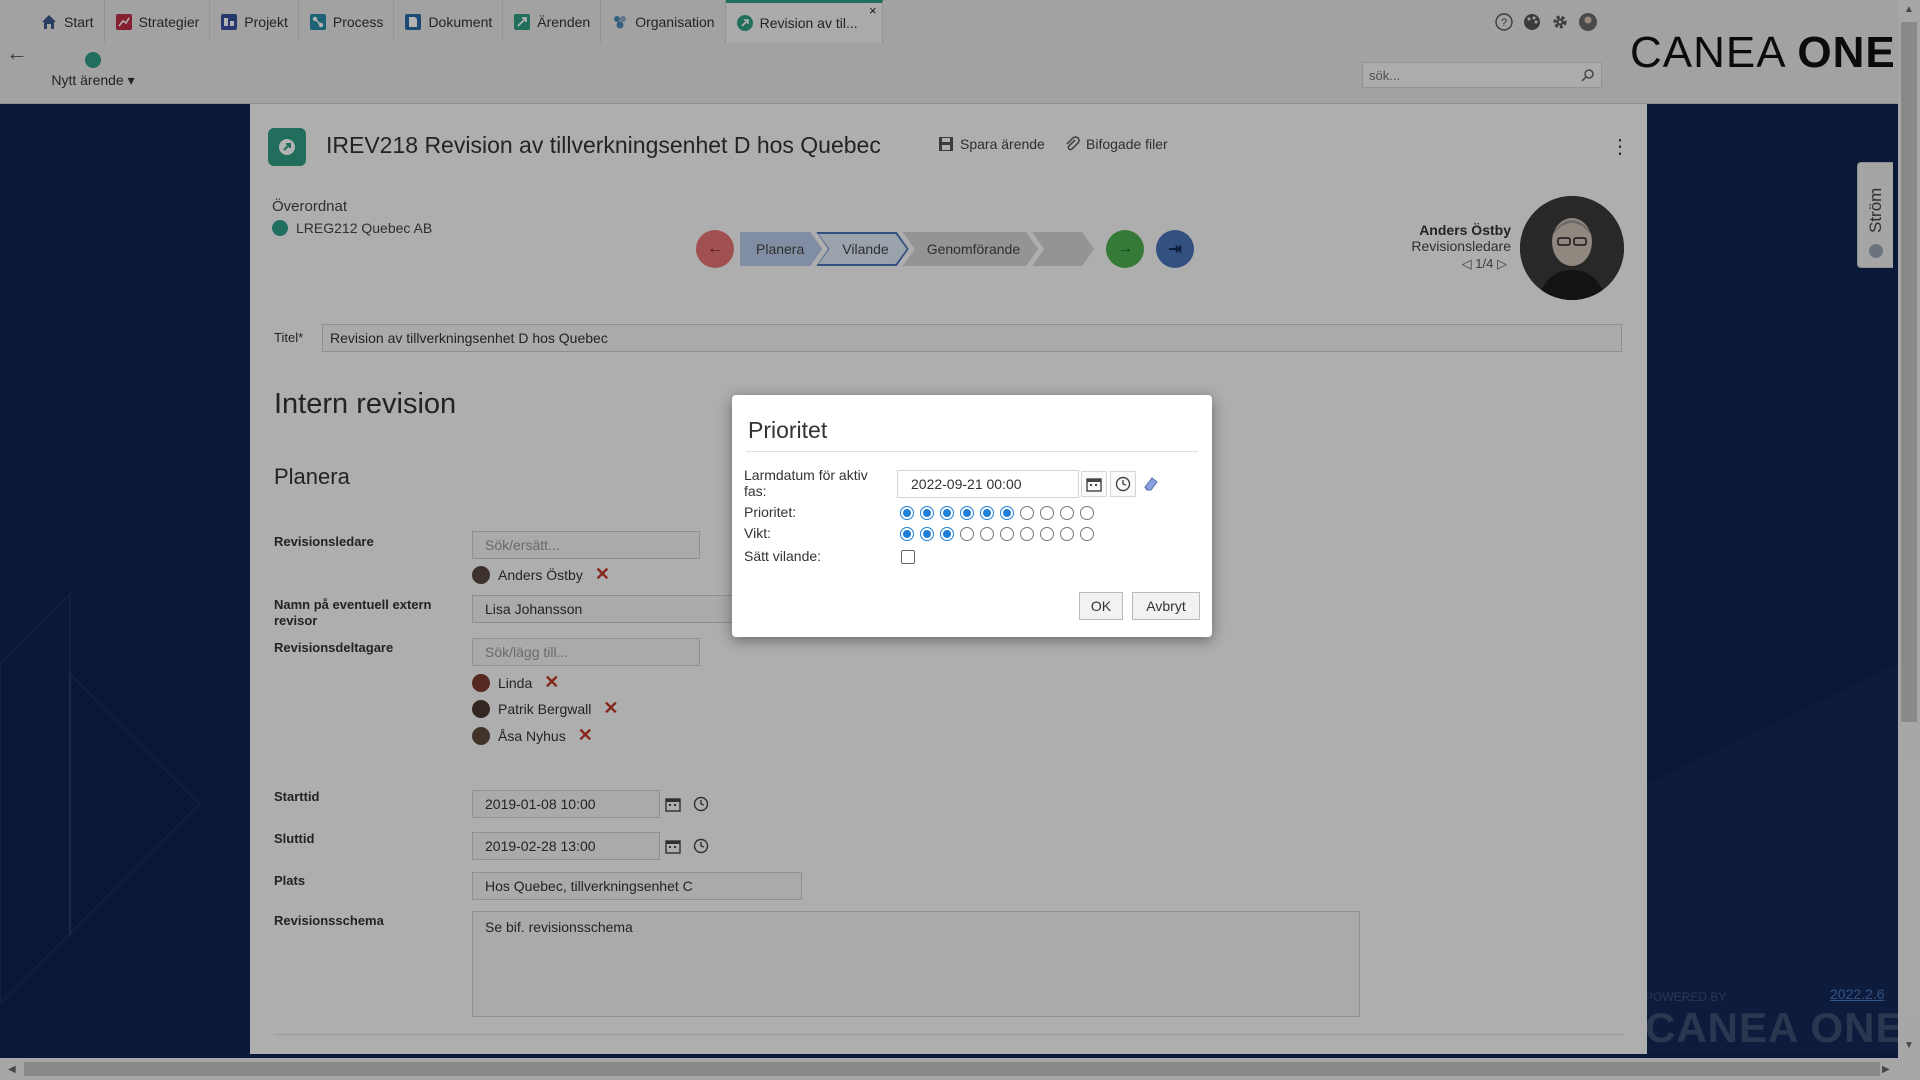  I want to click on ok-button: OK, so click(1101, 606).